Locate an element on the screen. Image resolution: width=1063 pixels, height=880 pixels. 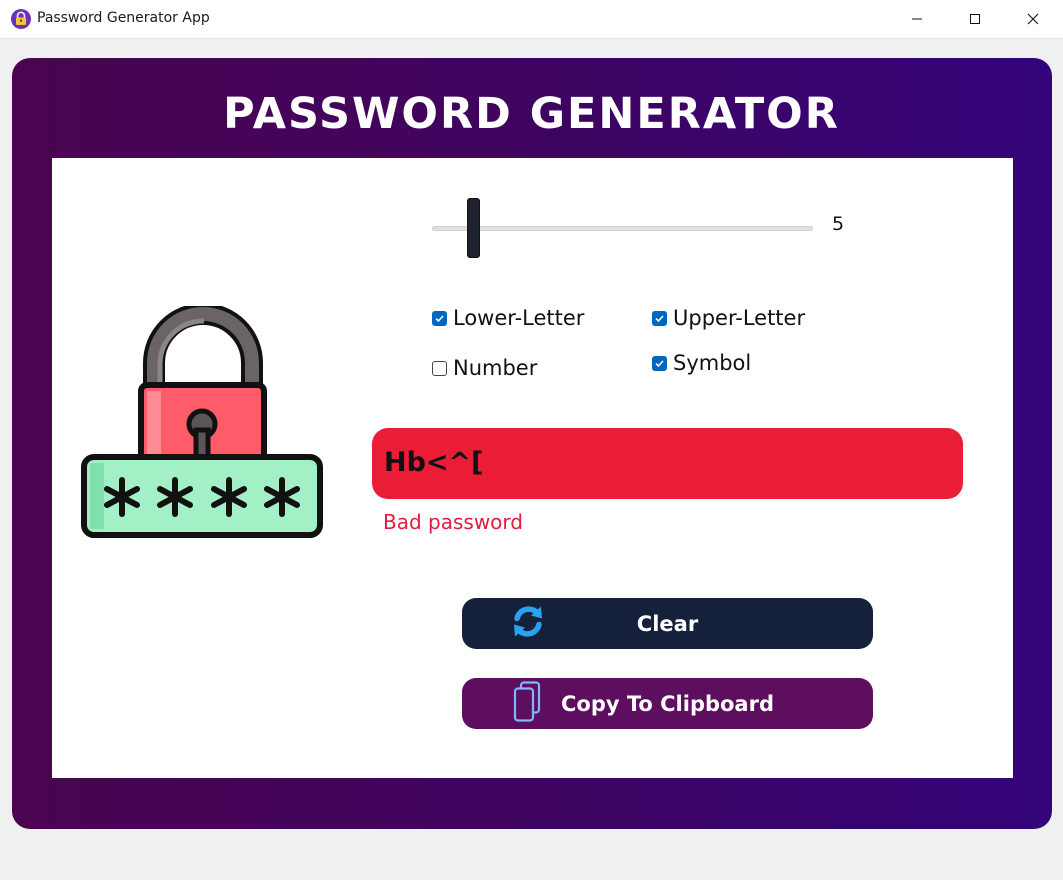
close-icon is located at coordinates (1033, 19).